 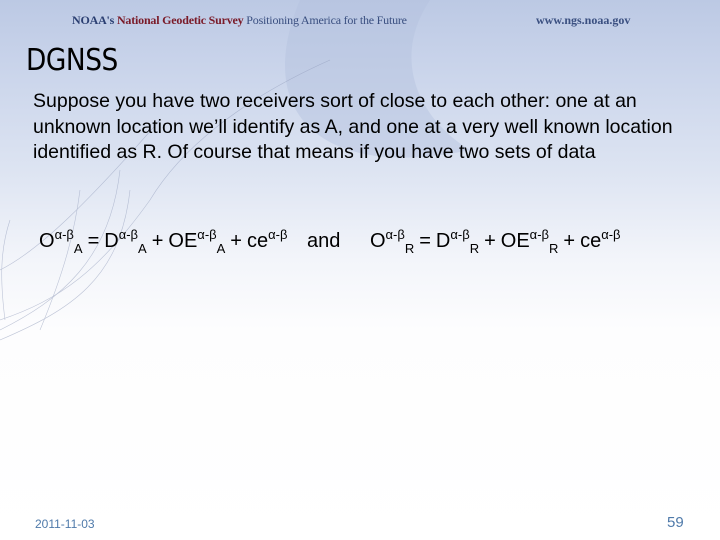 What do you see at coordinates (180, 20) in the screenshot?
I see `org-name: National Geodetic Survey` at bounding box center [180, 20].